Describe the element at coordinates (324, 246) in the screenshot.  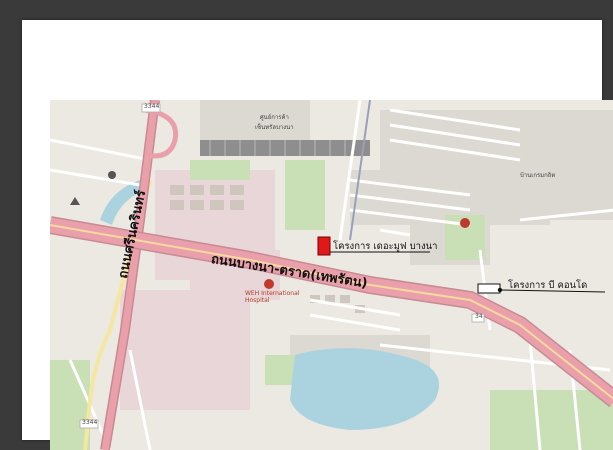
I see `project-marker` at that location.